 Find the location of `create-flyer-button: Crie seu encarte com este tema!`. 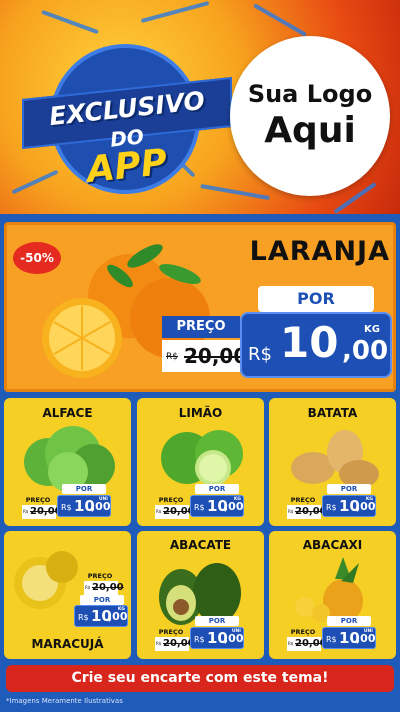

create-flyer-button: Crie seu encarte com este tema! is located at coordinates (200, 678).